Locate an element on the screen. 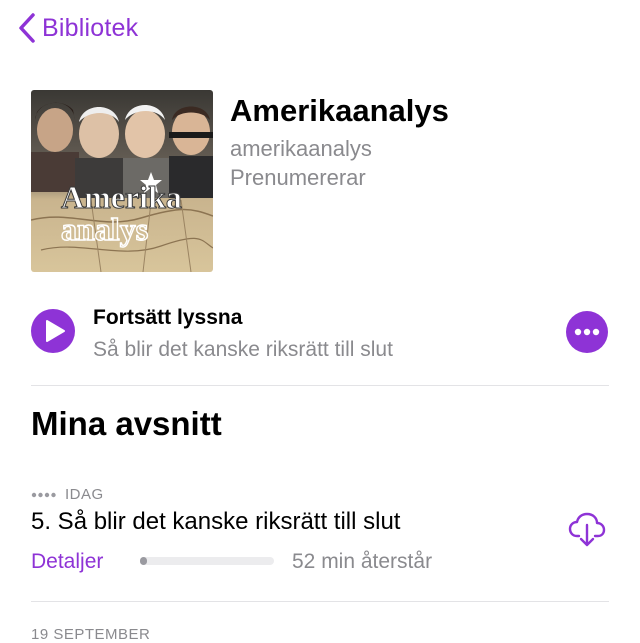  continue-listening-label: Fortsätt lyssna is located at coordinates (168, 317).